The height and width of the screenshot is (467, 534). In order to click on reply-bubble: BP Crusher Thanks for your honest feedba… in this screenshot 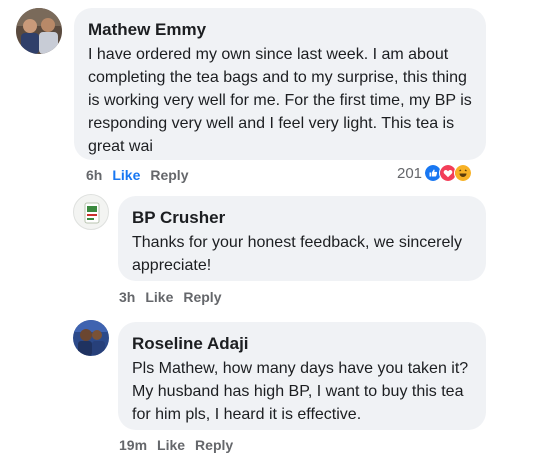, I will do `click(302, 238)`.